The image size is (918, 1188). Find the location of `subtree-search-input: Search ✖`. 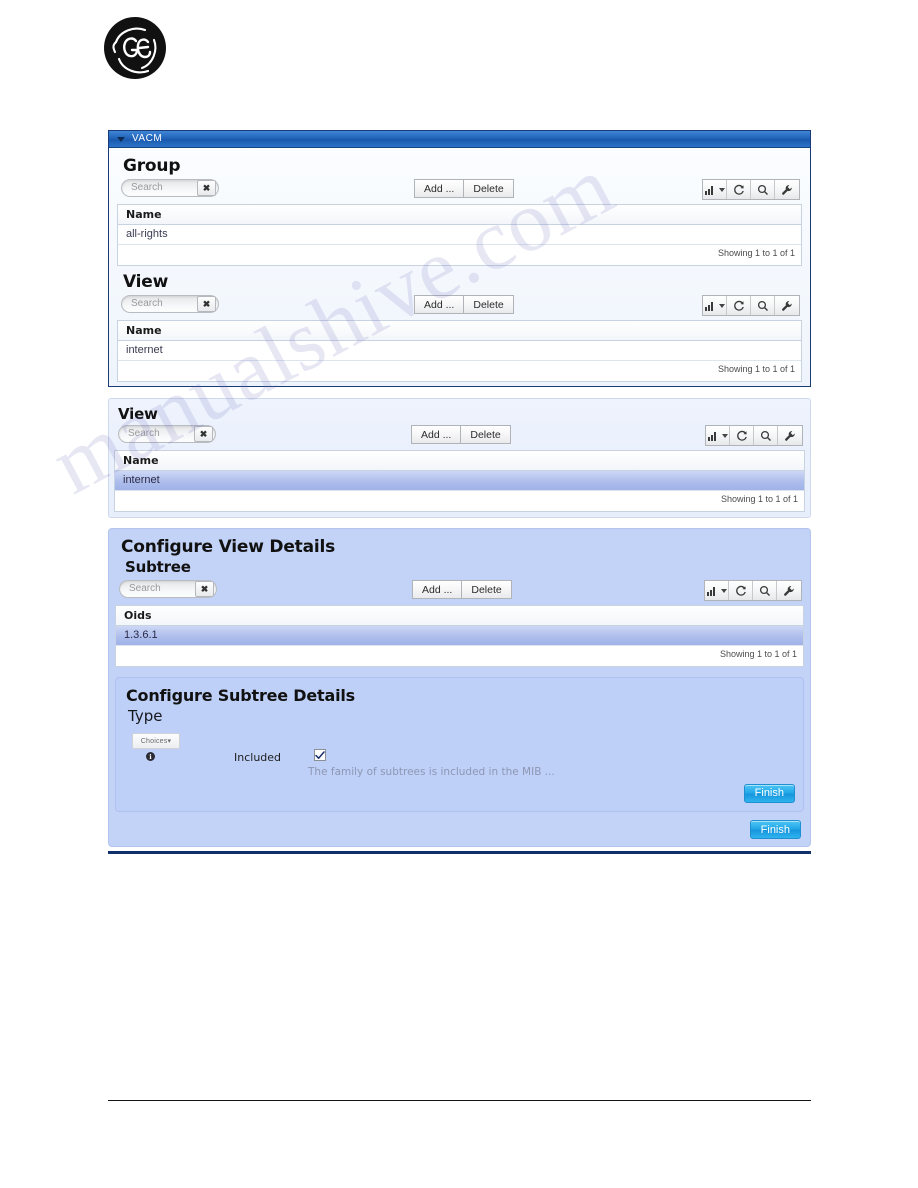

subtree-search-input: Search ✖ is located at coordinates (168, 589).